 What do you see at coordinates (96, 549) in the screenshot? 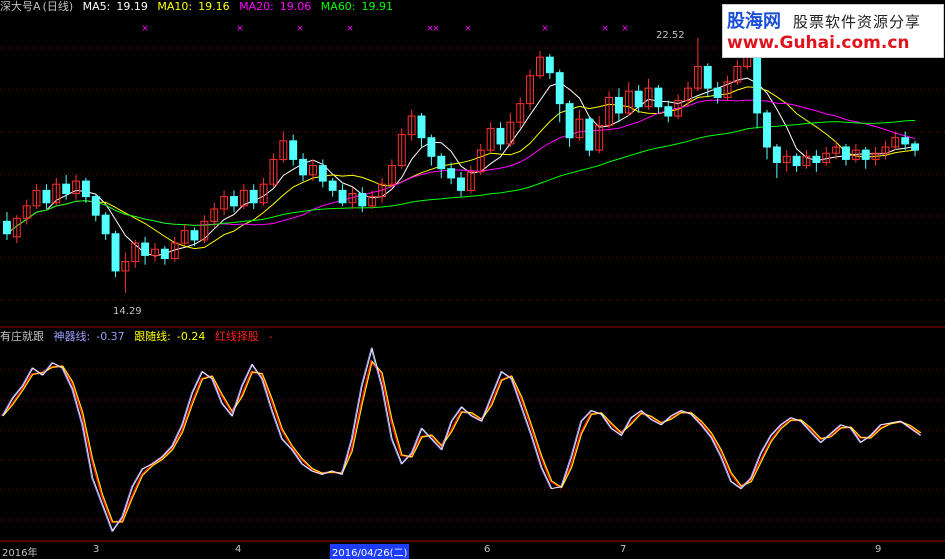
I see `axis-tick: 3` at bounding box center [96, 549].